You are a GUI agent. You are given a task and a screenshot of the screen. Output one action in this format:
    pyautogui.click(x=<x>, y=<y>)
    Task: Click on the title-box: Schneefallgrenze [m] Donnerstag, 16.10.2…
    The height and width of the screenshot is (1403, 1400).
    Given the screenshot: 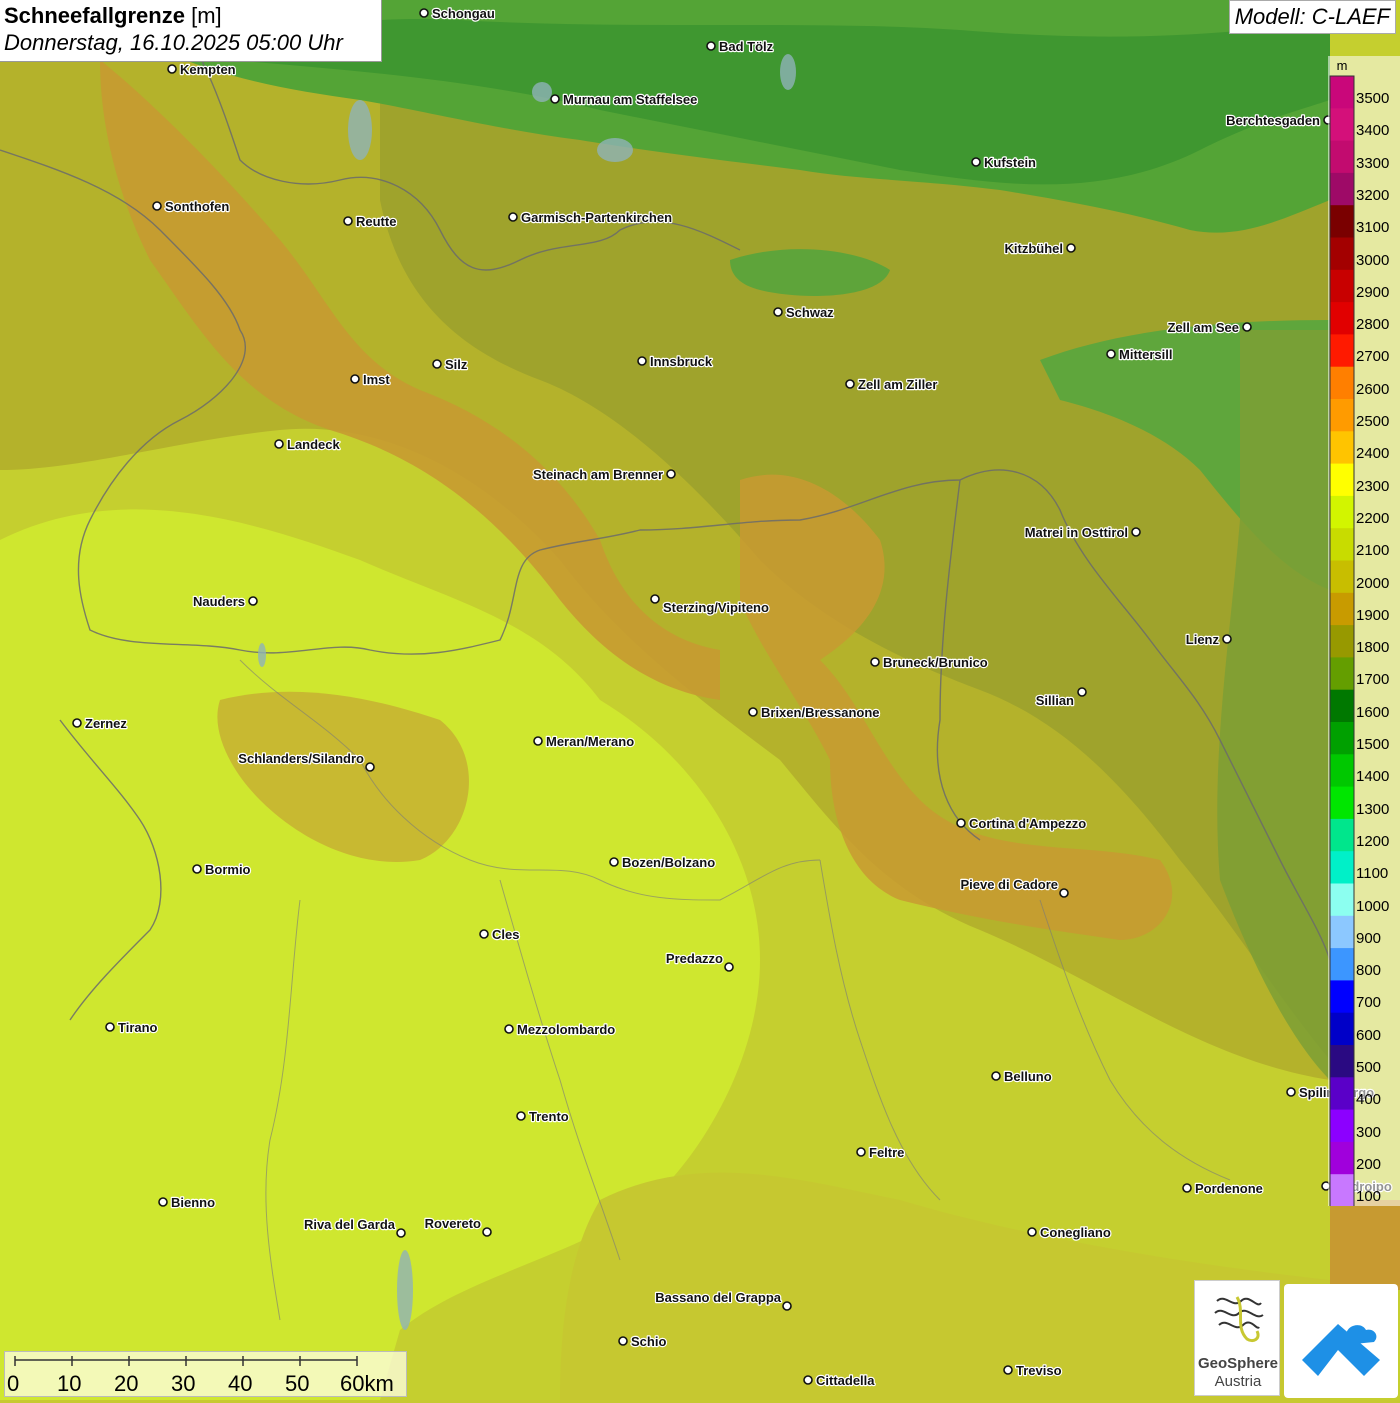 What is the action you would take?
    pyautogui.click(x=191, y=31)
    